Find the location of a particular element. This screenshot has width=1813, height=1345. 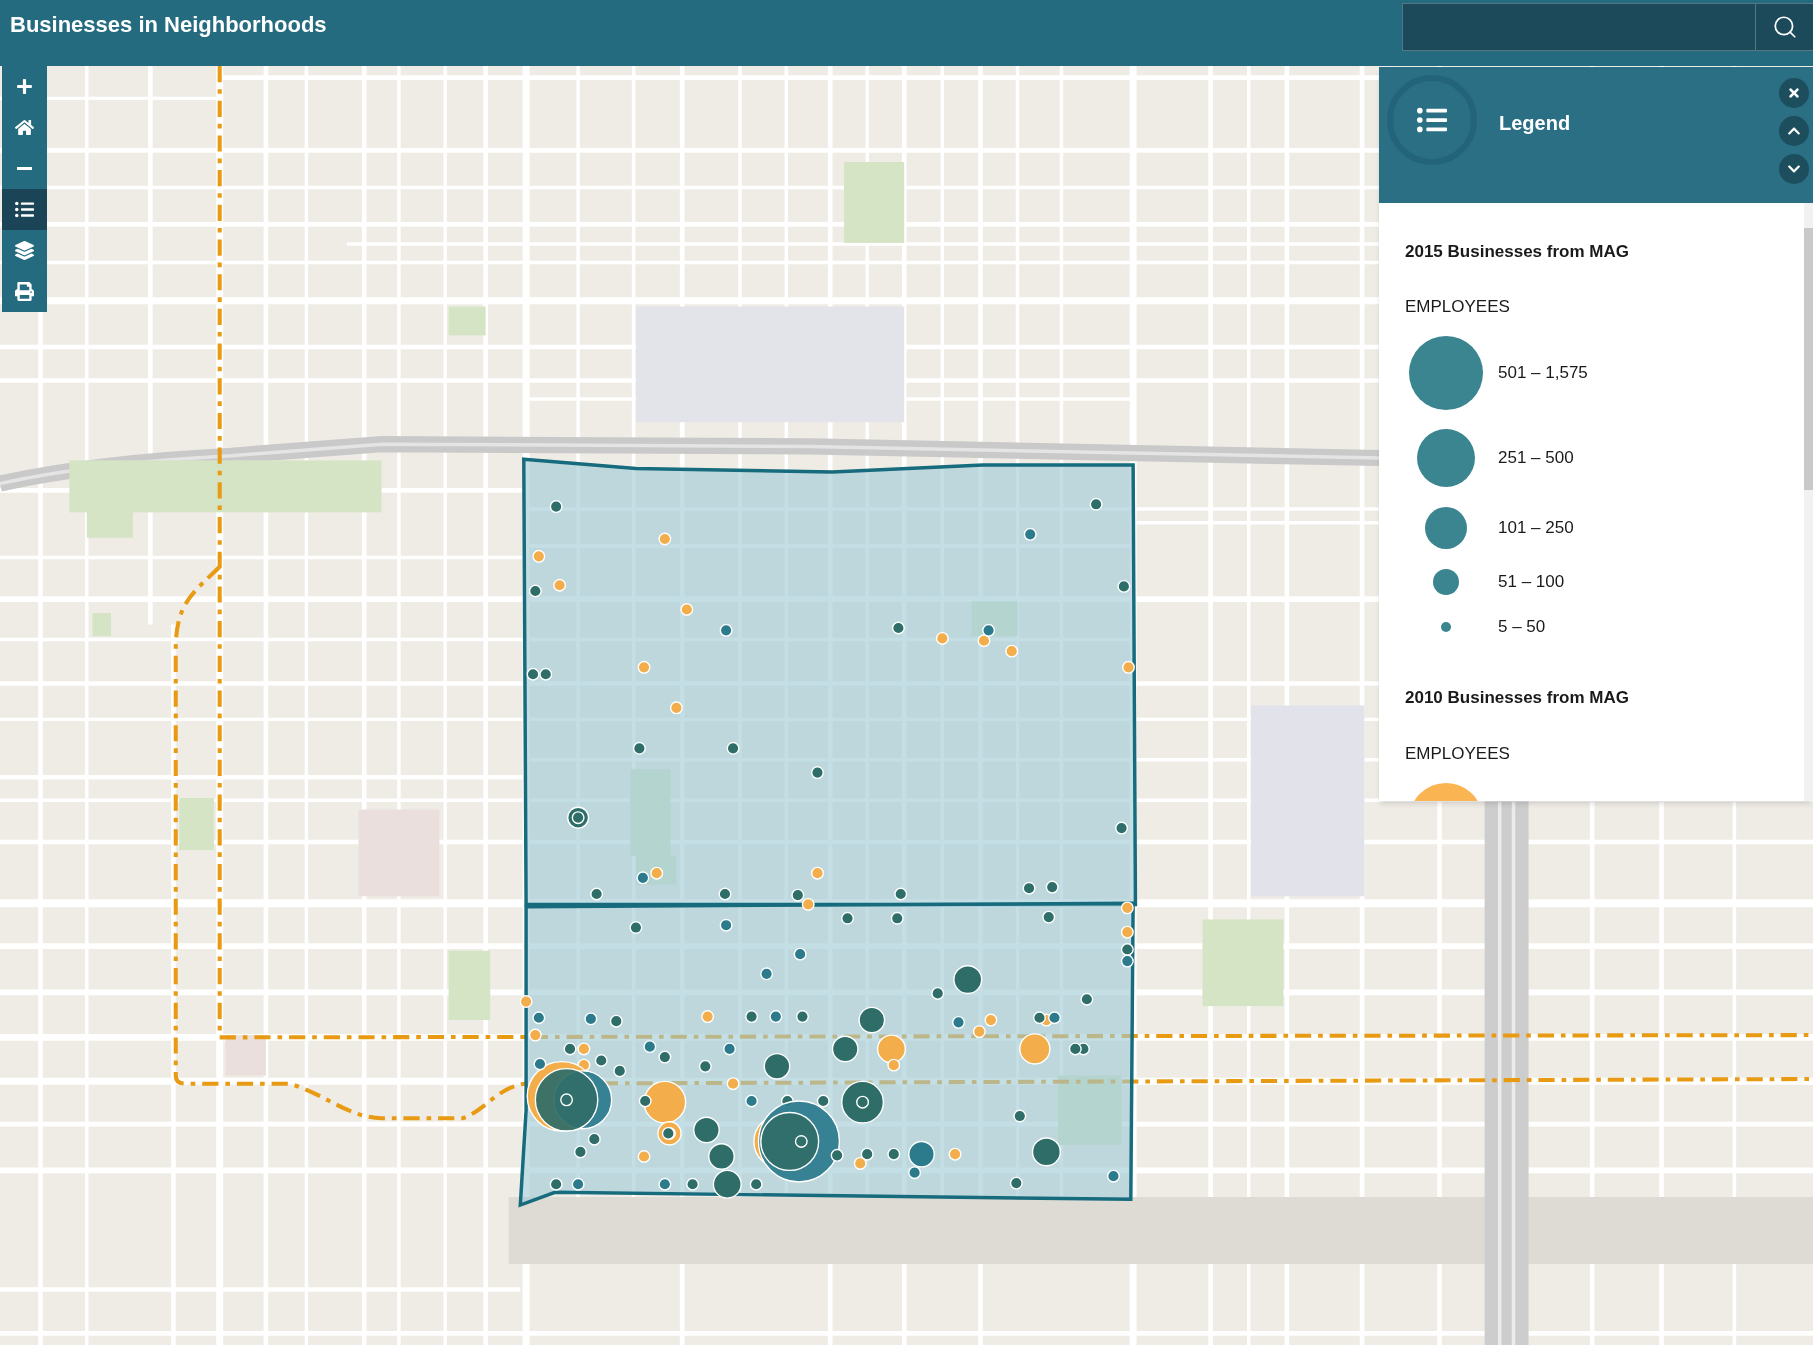

layer-title: 2010 Businesses from MAG is located at coordinates (1517, 698).